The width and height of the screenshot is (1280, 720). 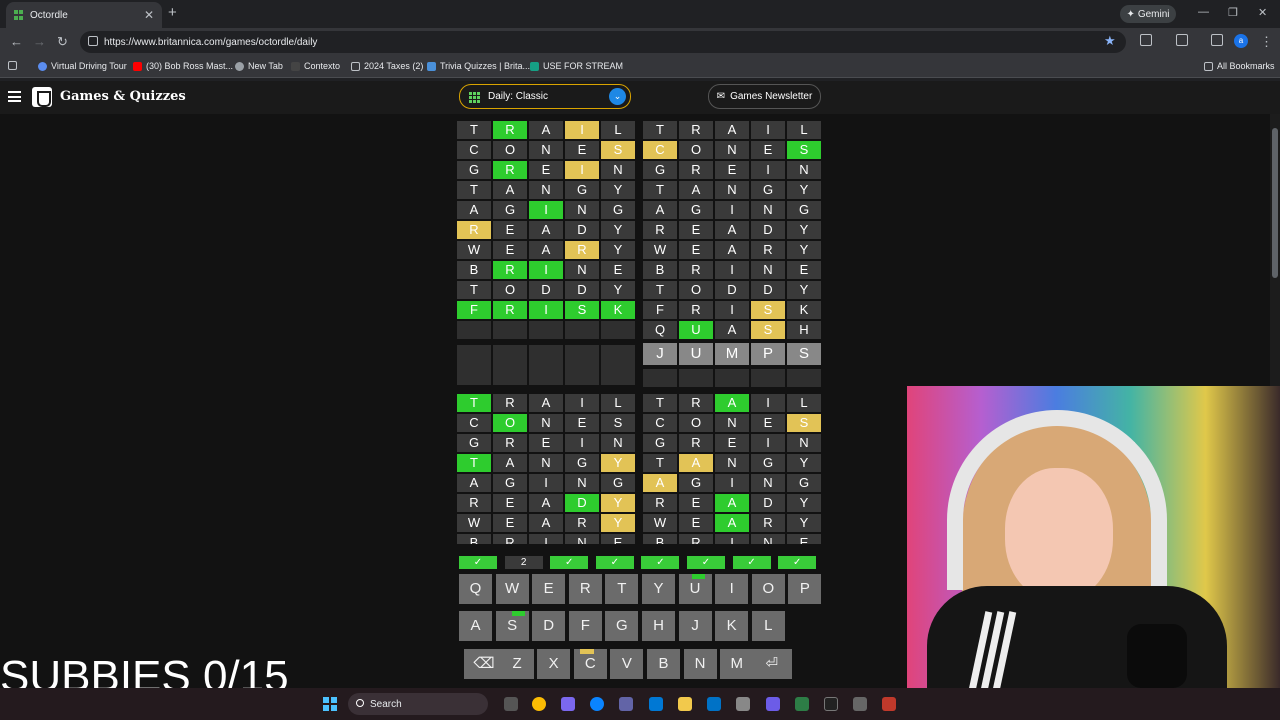 I want to click on board-3-tile: G, so click(x=474, y=443).